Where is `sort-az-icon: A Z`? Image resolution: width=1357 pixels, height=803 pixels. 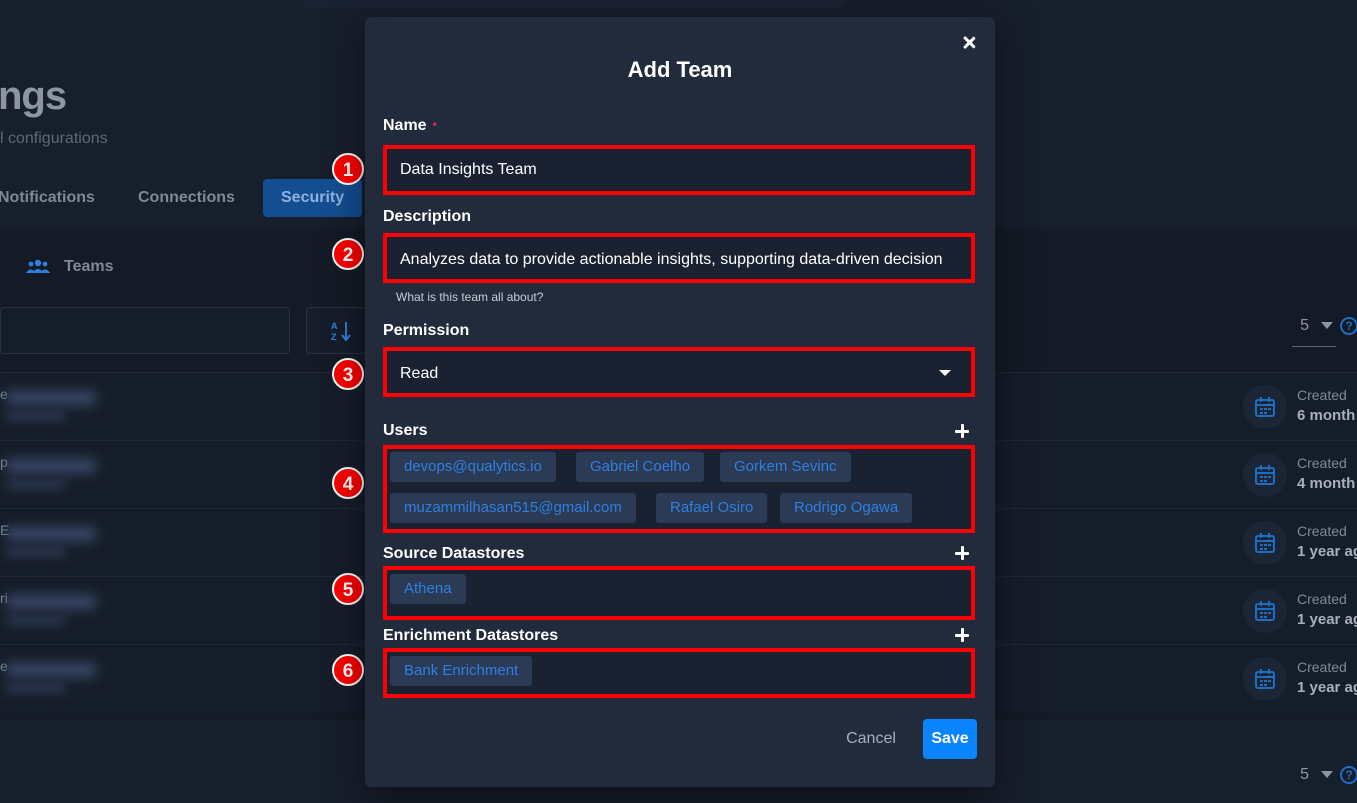 sort-az-icon: A Z is located at coordinates (341, 331).